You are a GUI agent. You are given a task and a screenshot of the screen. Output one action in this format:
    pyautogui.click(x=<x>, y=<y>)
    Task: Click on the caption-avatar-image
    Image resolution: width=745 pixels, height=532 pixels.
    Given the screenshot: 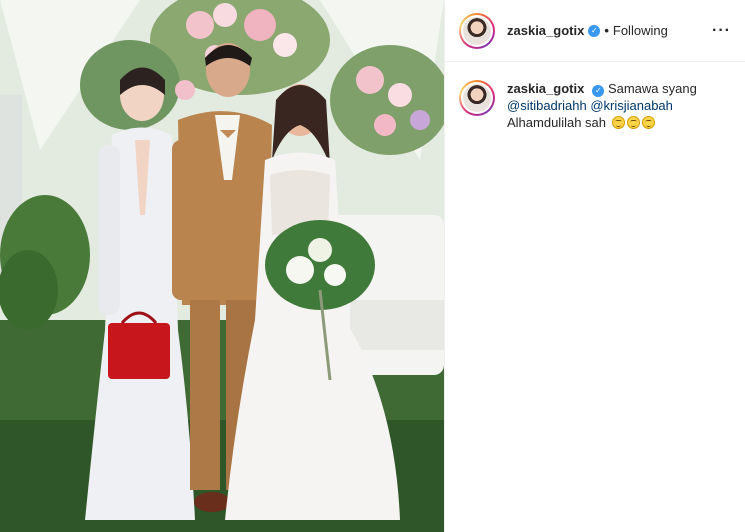 What is the action you would take?
    pyautogui.click(x=477, y=98)
    